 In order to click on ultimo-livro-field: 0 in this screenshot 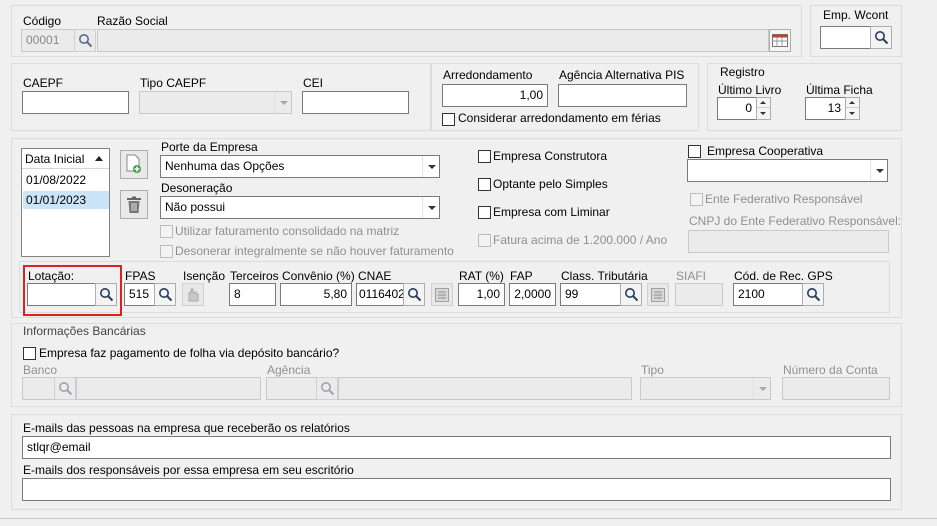, I will do `click(737, 108)`.